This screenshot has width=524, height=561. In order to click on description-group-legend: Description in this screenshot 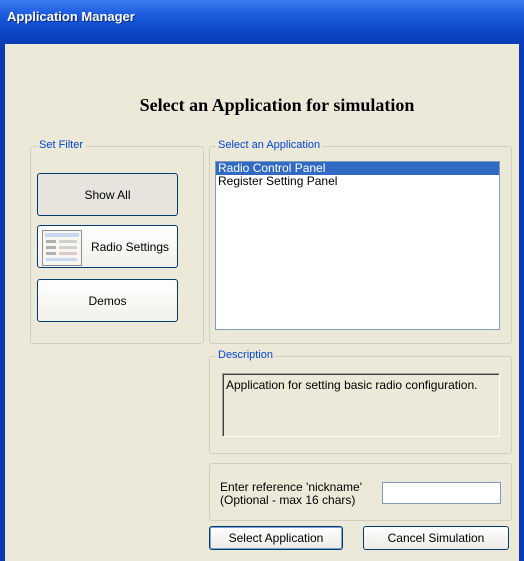, I will do `click(246, 355)`.